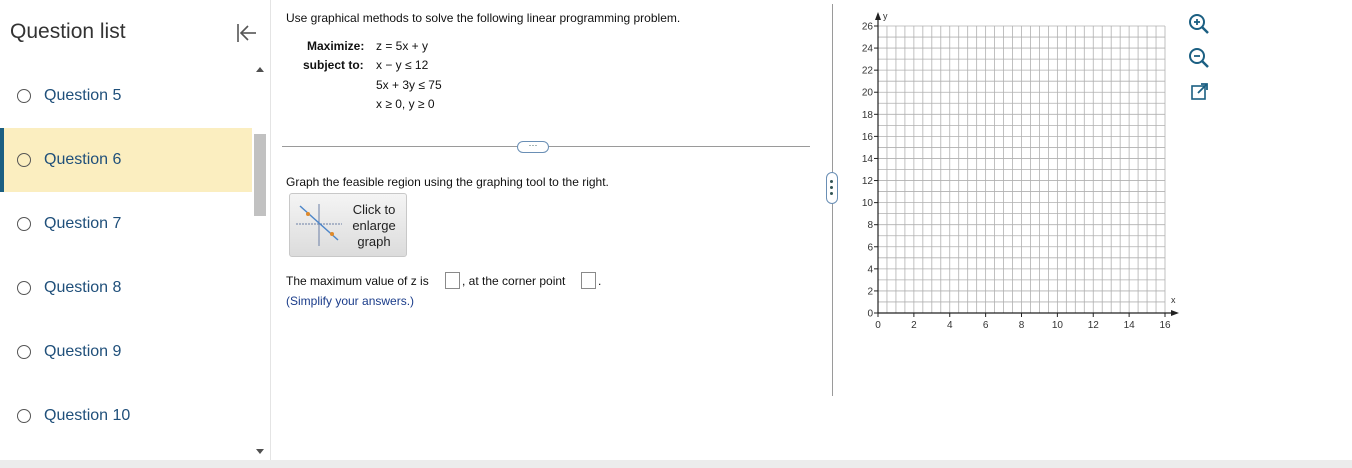  I want to click on y-tick-label: 20, so click(868, 93).